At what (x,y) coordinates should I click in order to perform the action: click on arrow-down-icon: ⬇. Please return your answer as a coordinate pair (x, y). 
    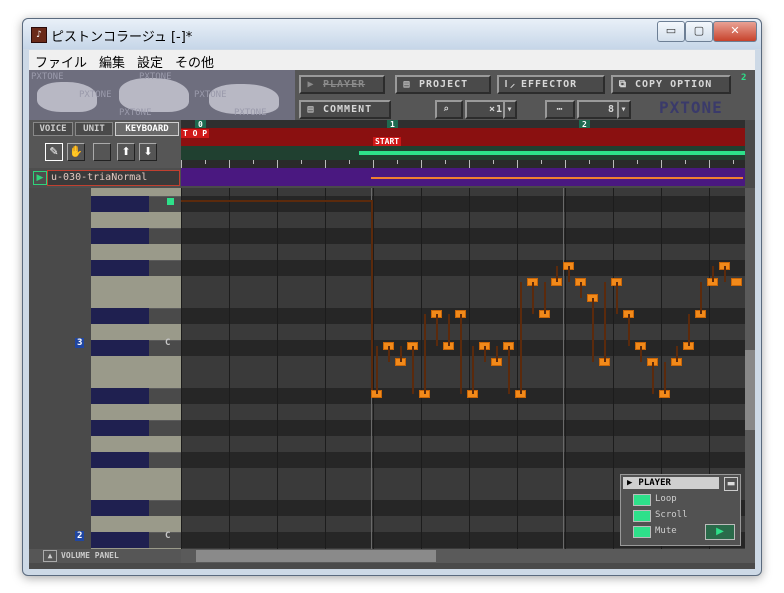
    Looking at the image, I should click on (148, 152).